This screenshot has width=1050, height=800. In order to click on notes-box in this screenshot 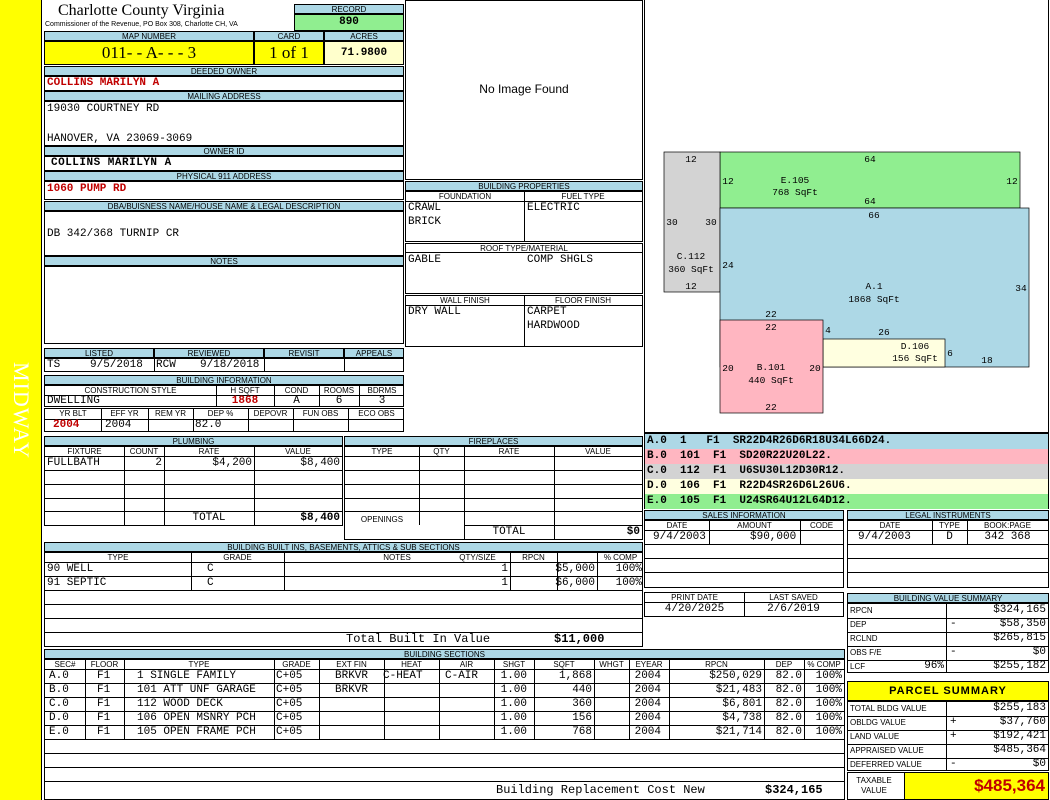, I will do `click(224, 305)`.